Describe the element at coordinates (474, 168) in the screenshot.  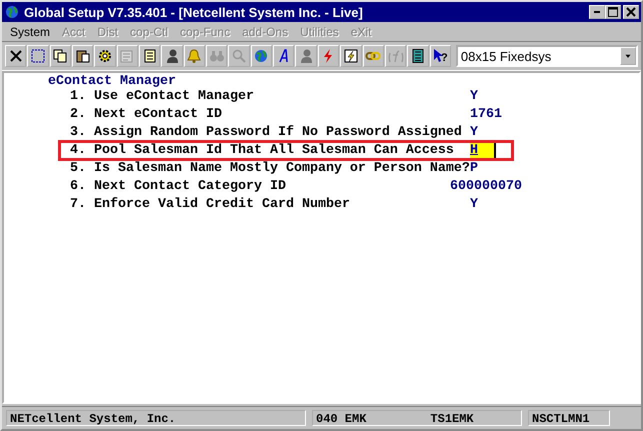
I see `option-value: P` at that location.